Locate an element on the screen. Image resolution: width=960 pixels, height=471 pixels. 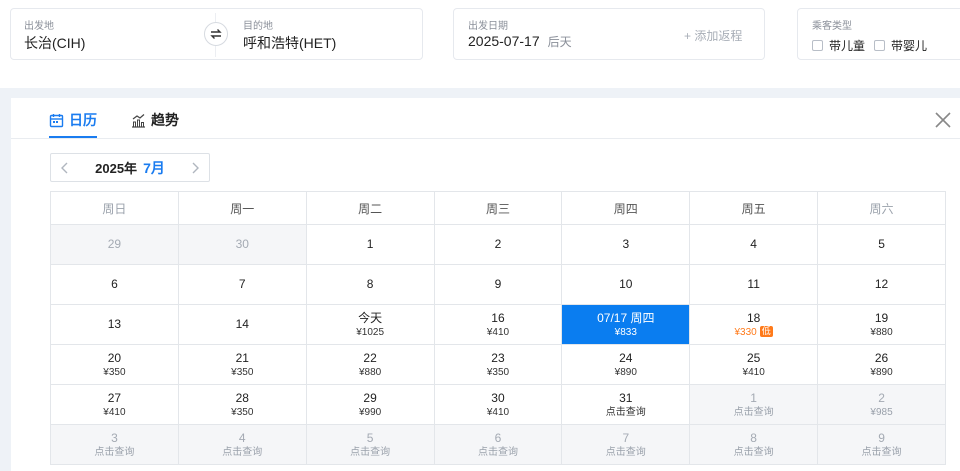
infant-checkbox: 带婴儿 is located at coordinates (900, 45).